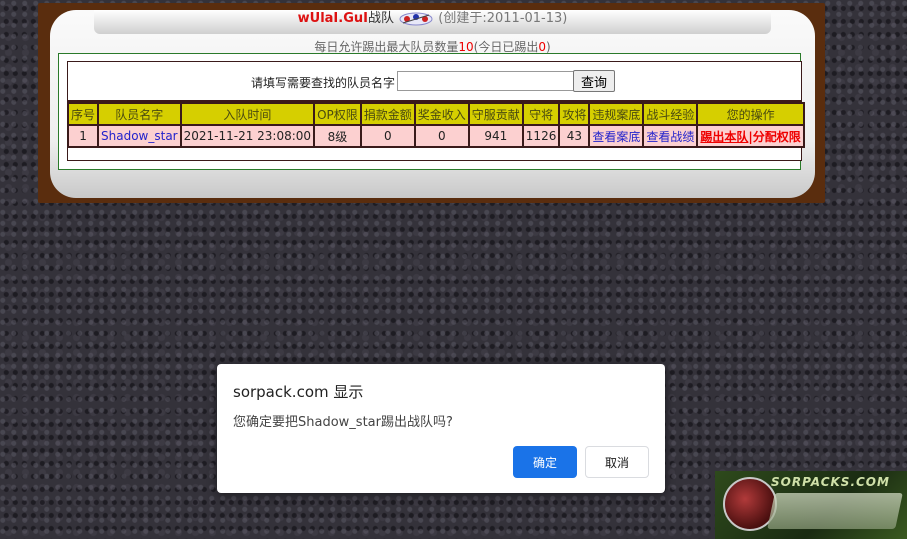  I want to click on col-op: OP权限, so click(337, 114).